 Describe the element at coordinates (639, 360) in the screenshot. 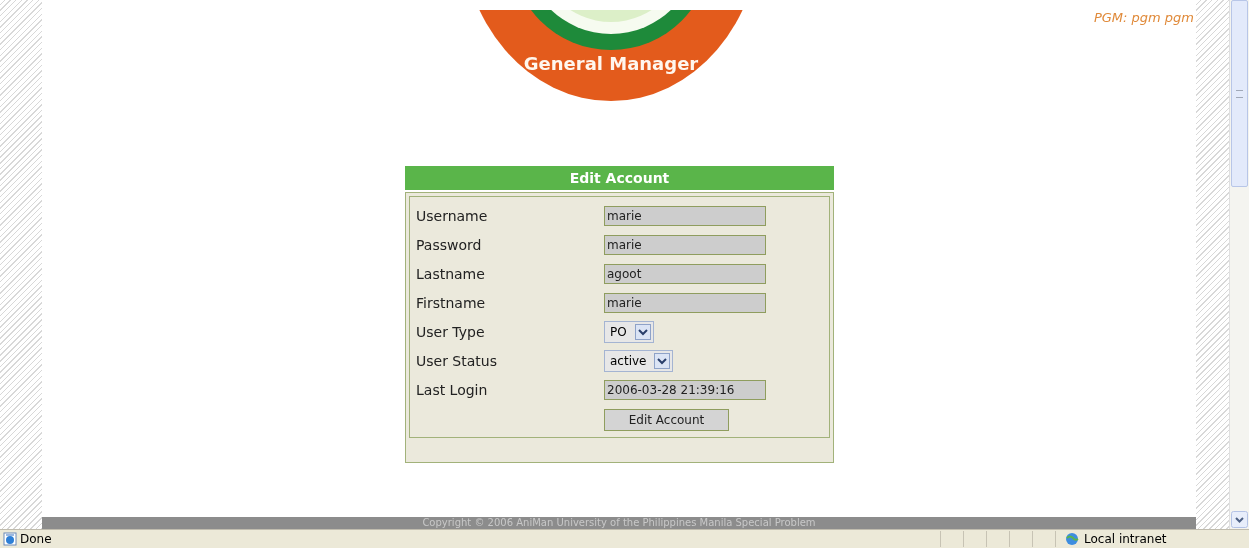

I see `dropdown: active` at that location.